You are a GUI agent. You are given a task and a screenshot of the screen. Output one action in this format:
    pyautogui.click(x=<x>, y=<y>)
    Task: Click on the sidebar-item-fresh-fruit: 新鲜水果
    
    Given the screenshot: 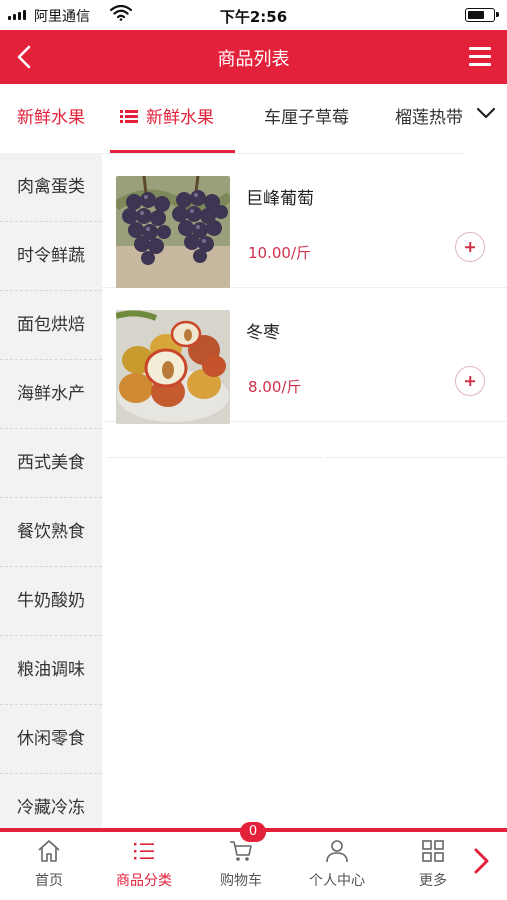 What is the action you would take?
    pyautogui.click(x=51, y=118)
    